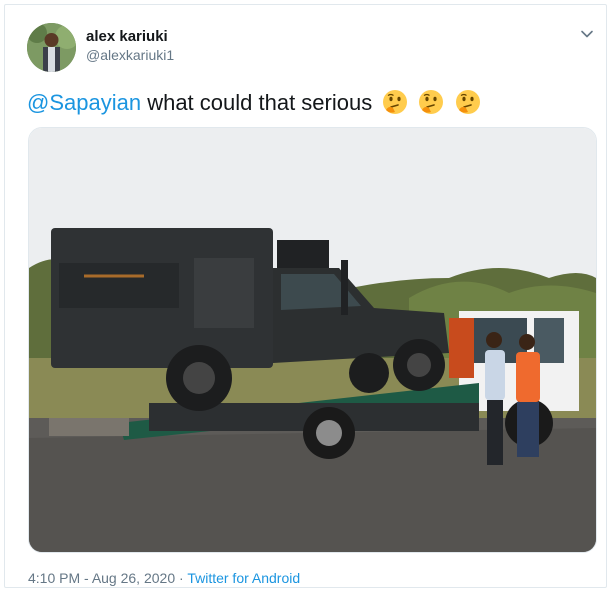  I want to click on avatar, so click(51, 47).